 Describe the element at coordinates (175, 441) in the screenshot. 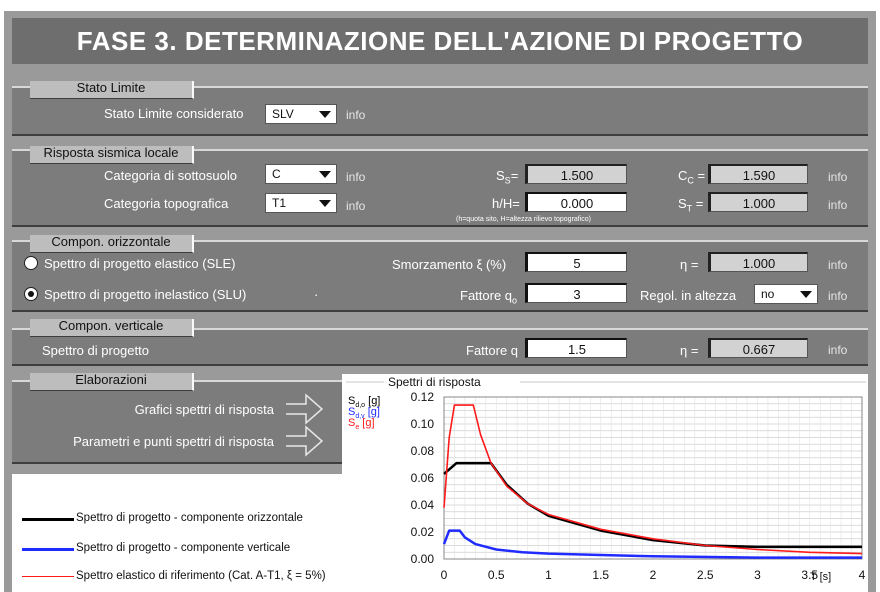

I see `parametri-punti-button: Parametri e punti spettri di risposta` at that location.